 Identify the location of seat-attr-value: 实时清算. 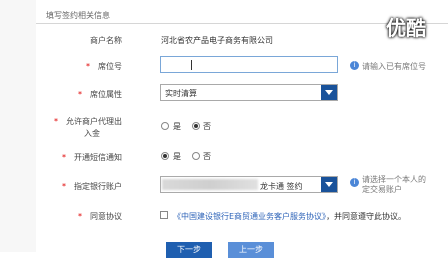
(181, 93).